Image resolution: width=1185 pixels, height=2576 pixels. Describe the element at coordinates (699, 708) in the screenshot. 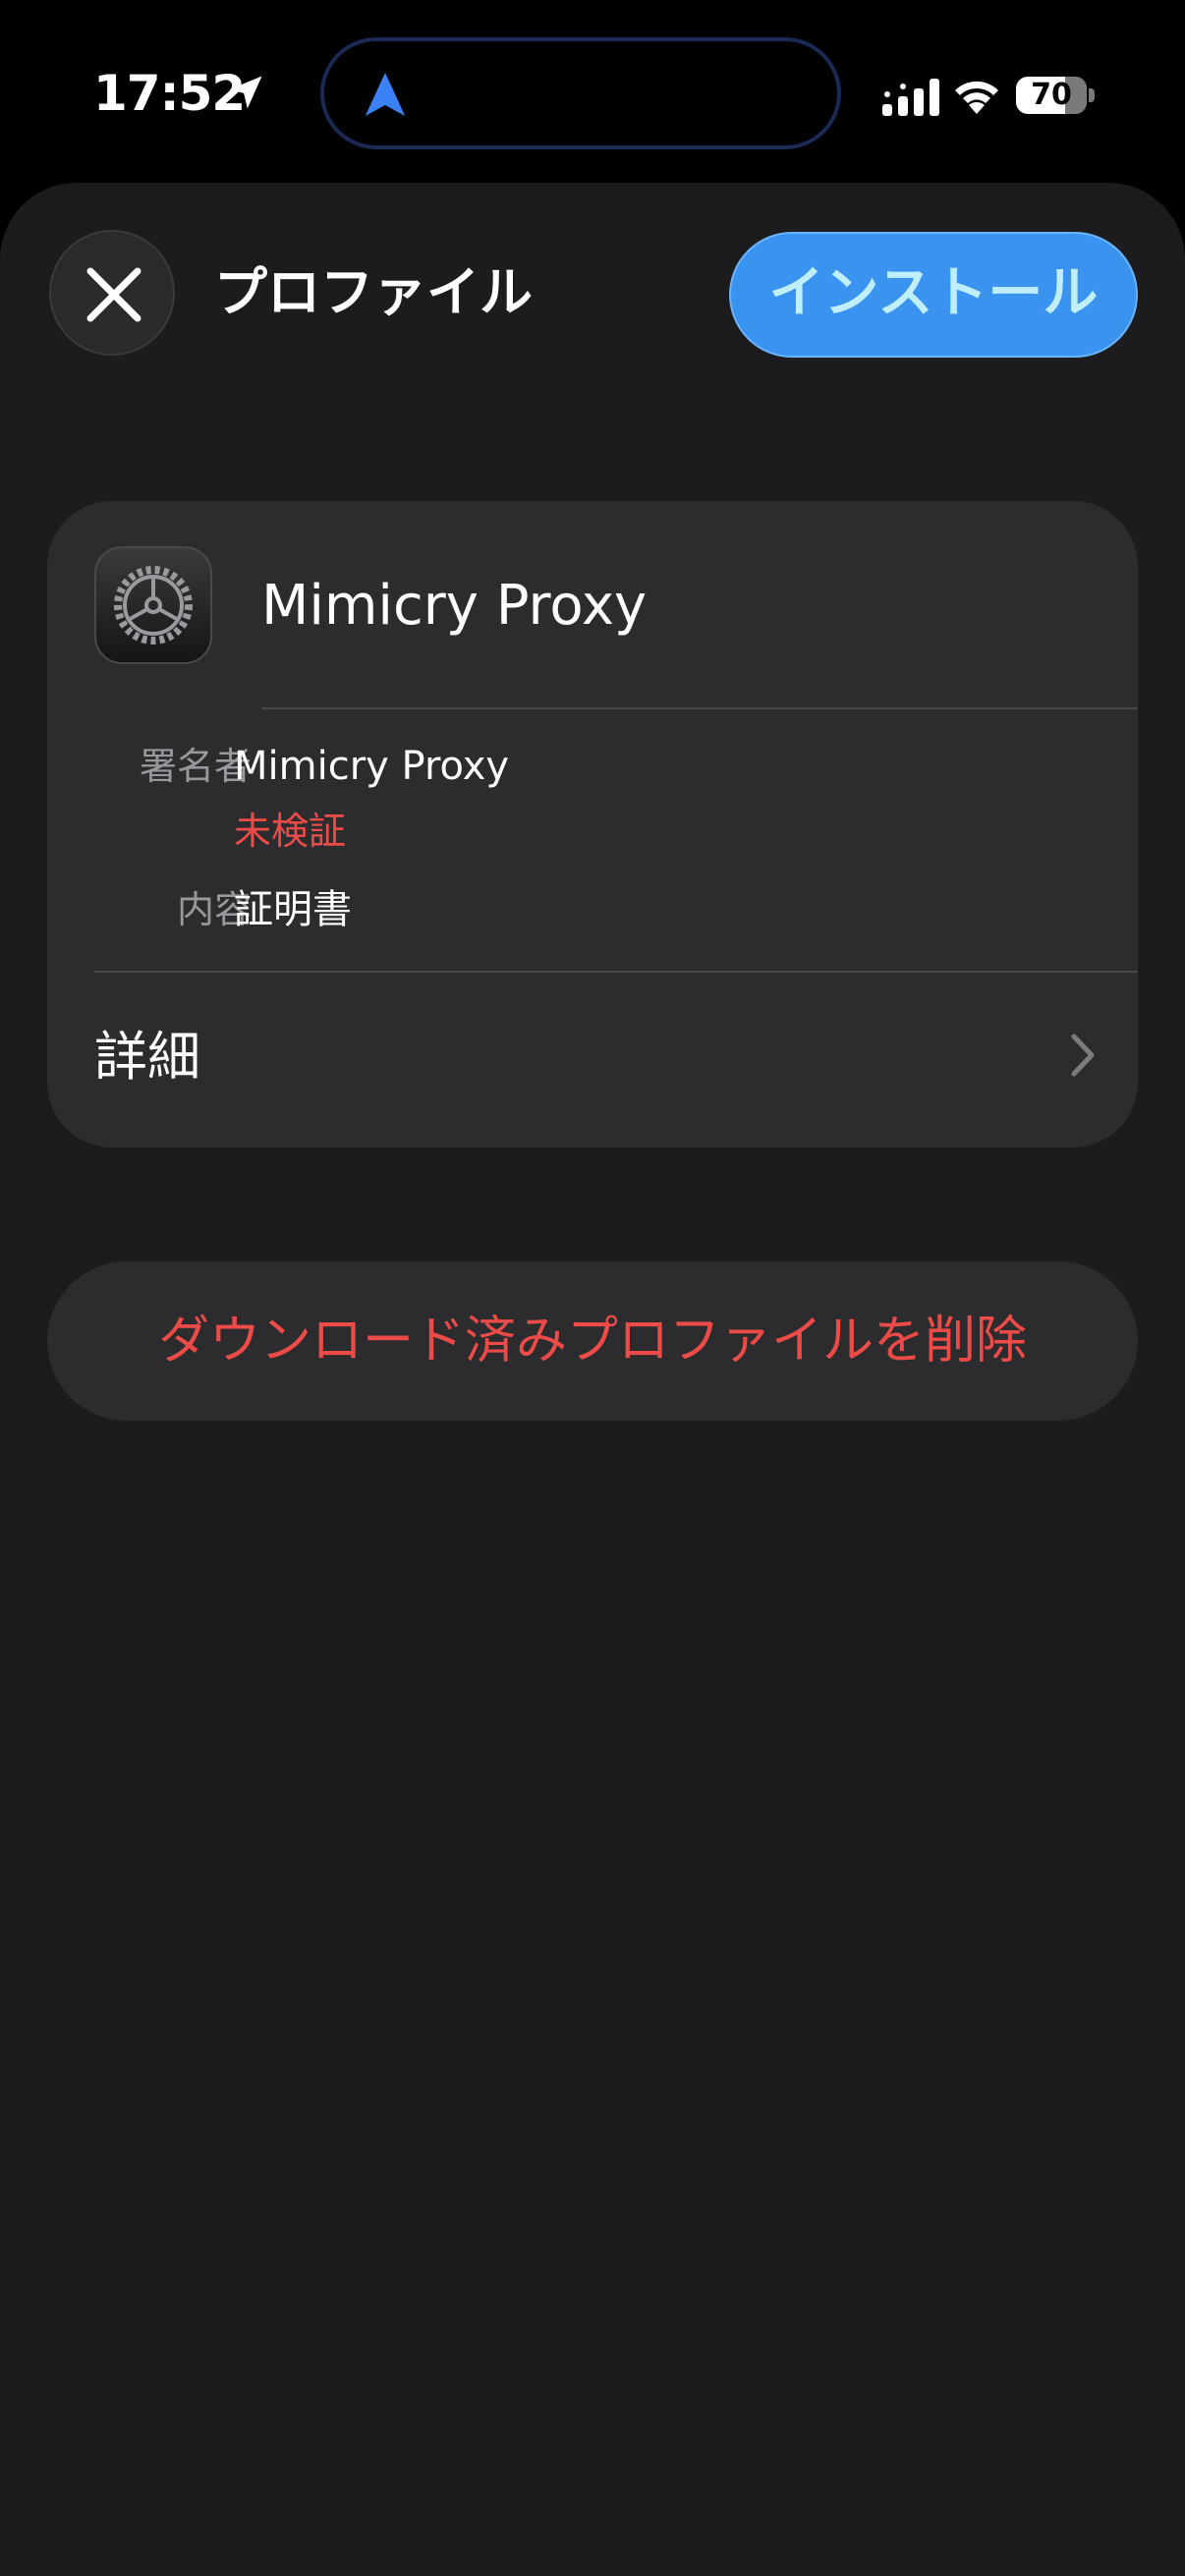

I see `divider` at that location.